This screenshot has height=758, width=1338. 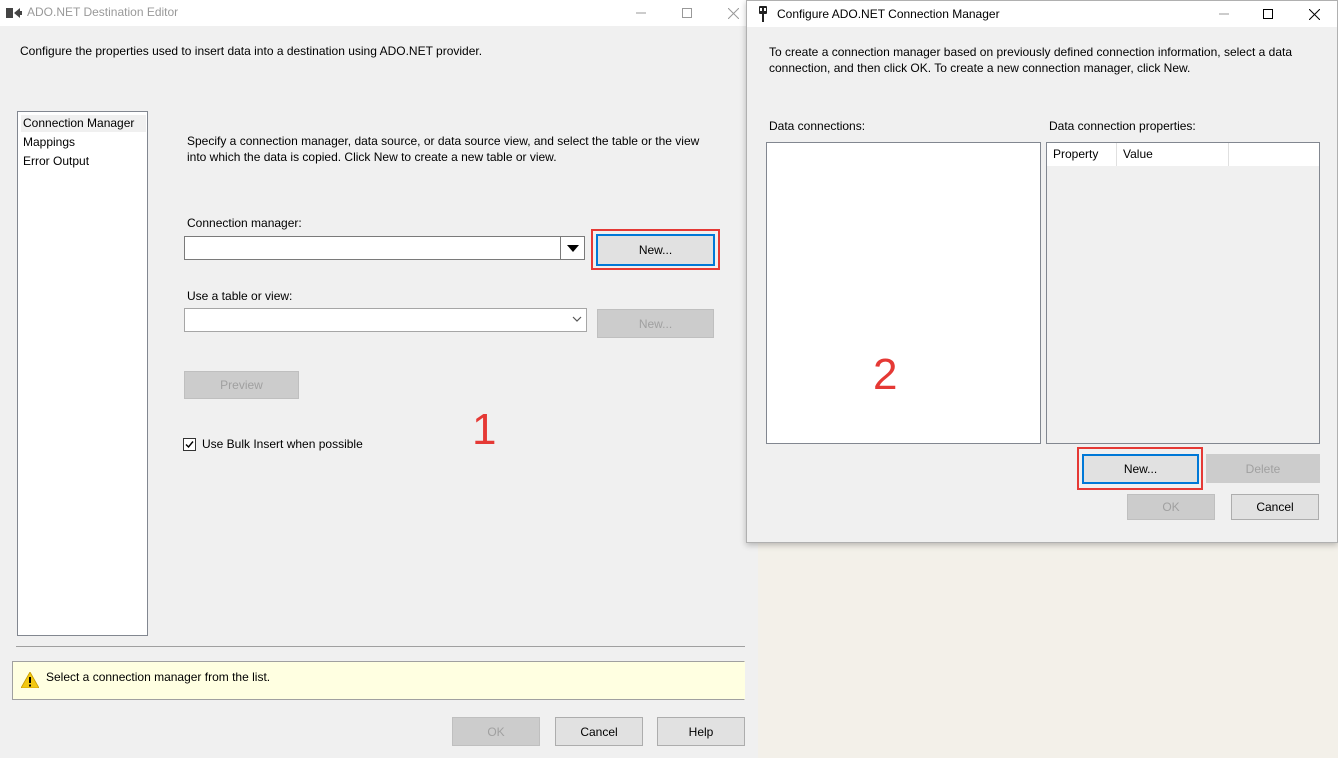 What do you see at coordinates (1082, 154) in the screenshot?
I see `grid-column-property: Property` at bounding box center [1082, 154].